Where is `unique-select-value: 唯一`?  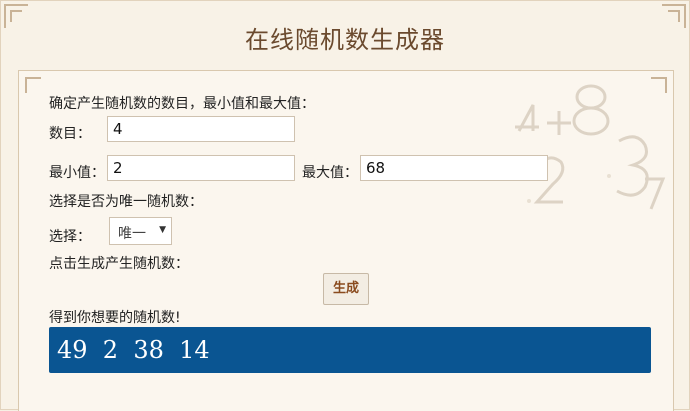
unique-select-value: 唯一 is located at coordinates (132, 234).